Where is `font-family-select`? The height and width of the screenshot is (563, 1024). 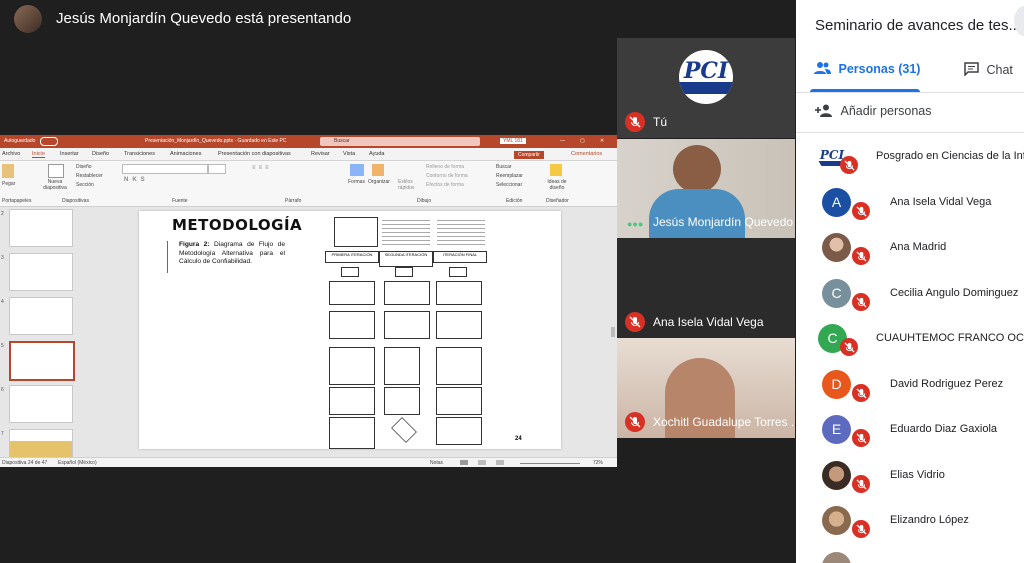 font-family-select is located at coordinates (165, 169).